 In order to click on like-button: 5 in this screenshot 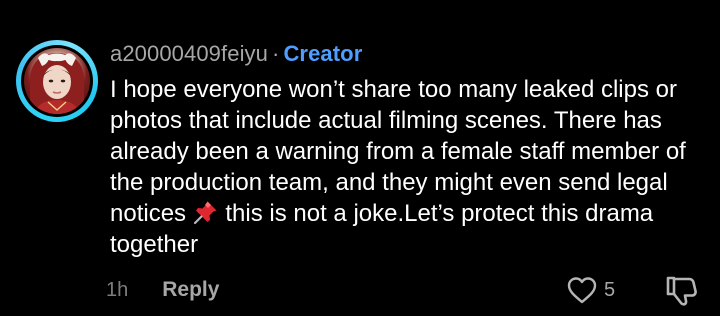, I will do `click(590, 290)`.